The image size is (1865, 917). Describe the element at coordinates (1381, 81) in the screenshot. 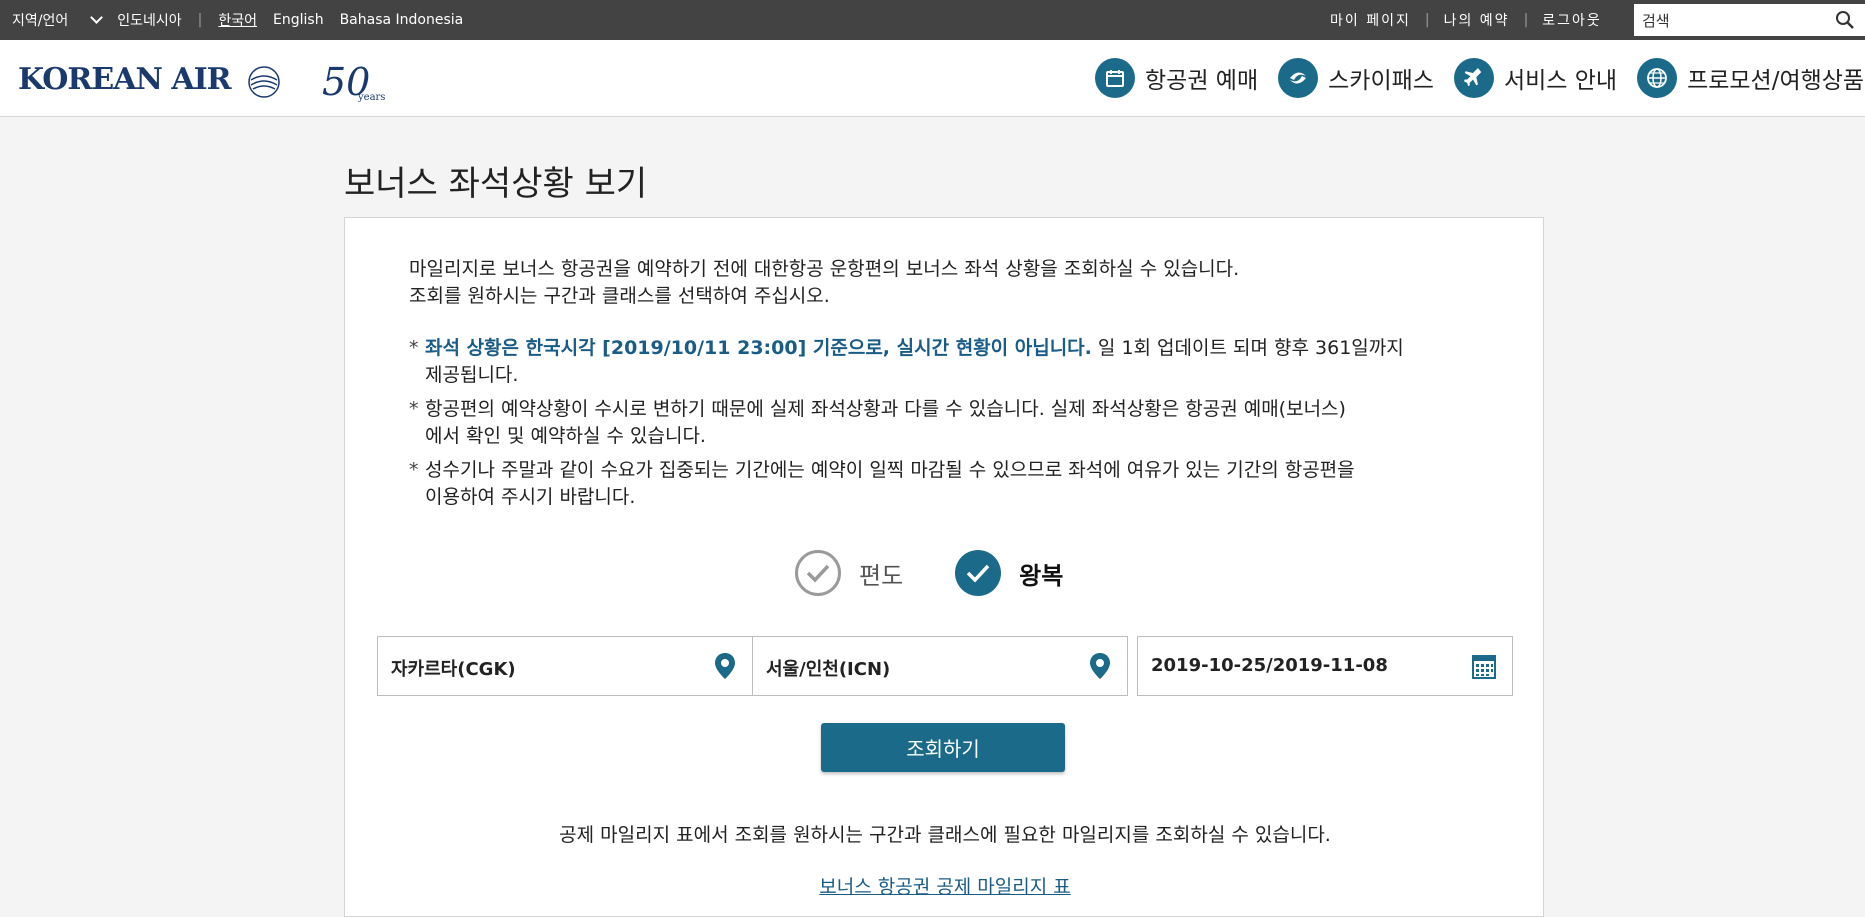

I see `nav-label: 스카이패스` at that location.